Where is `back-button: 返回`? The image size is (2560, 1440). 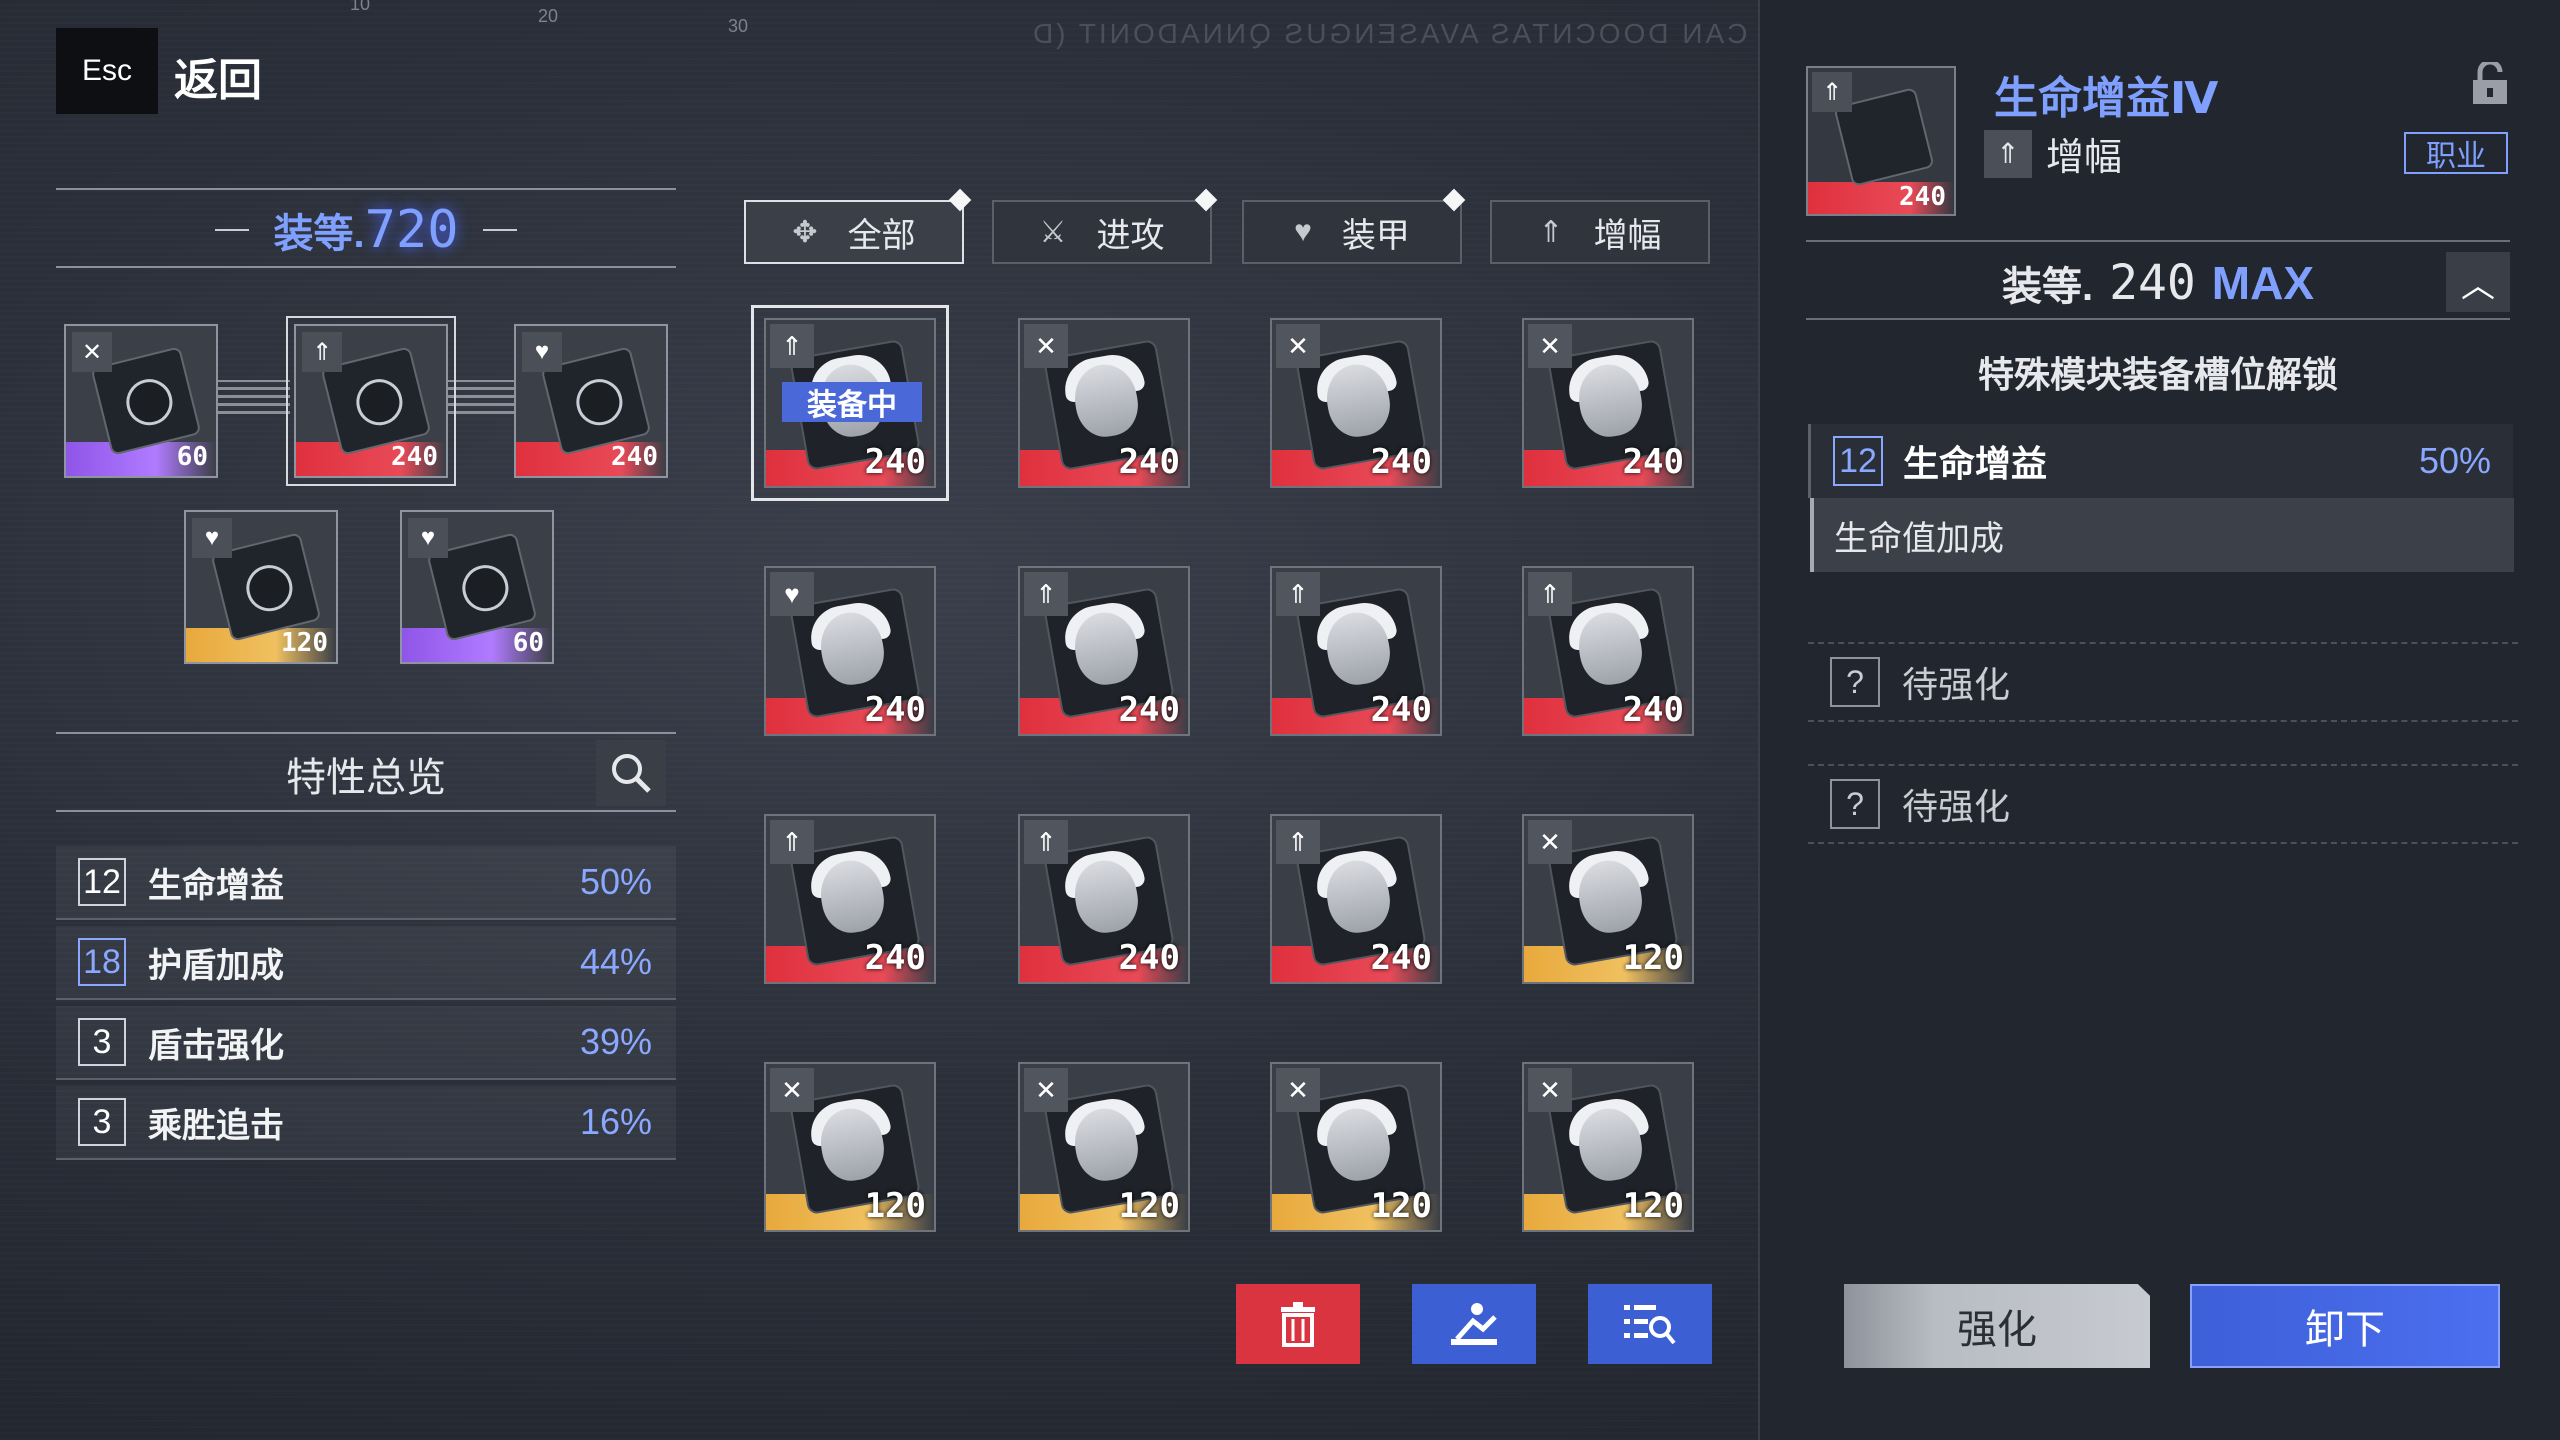 back-button: 返回 is located at coordinates (218, 76).